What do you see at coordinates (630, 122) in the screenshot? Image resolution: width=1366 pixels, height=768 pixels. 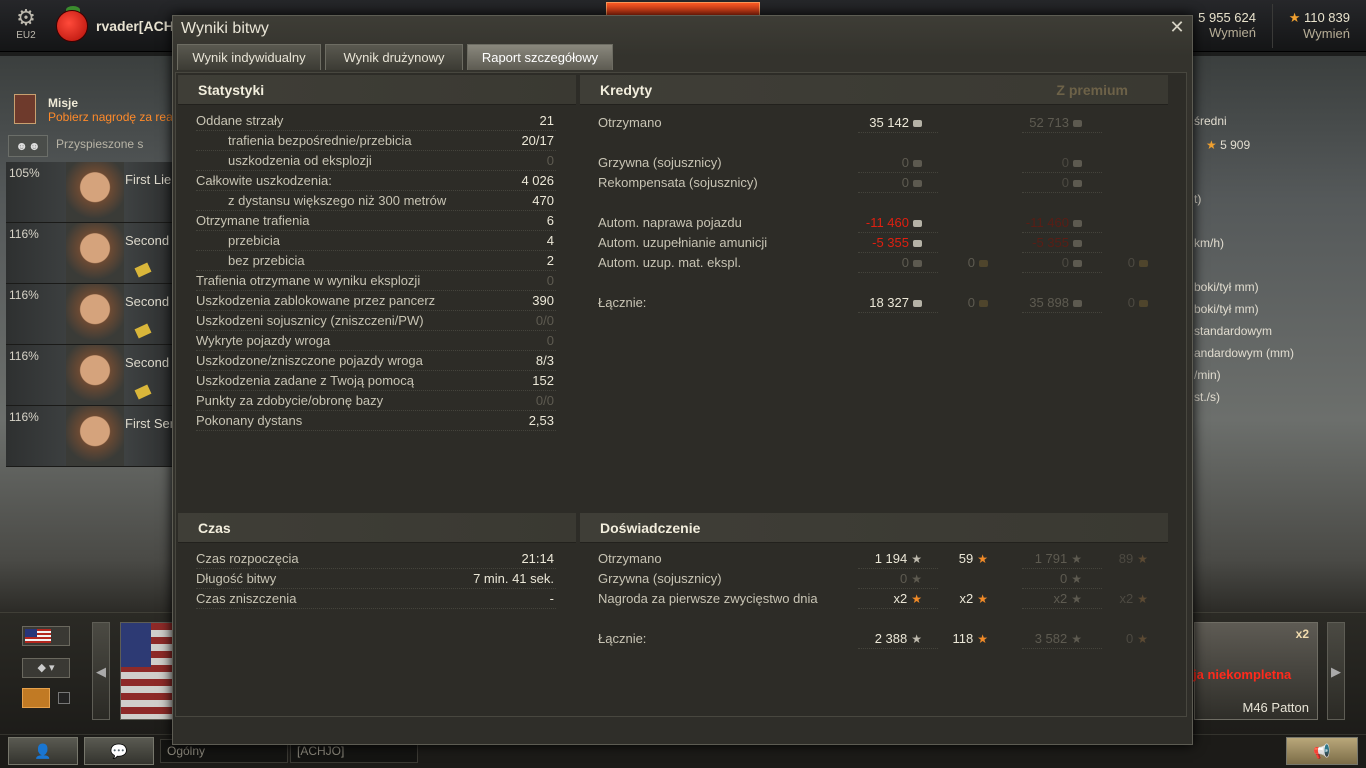 I see `credits-label: Otrzymano` at bounding box center [630, 122].